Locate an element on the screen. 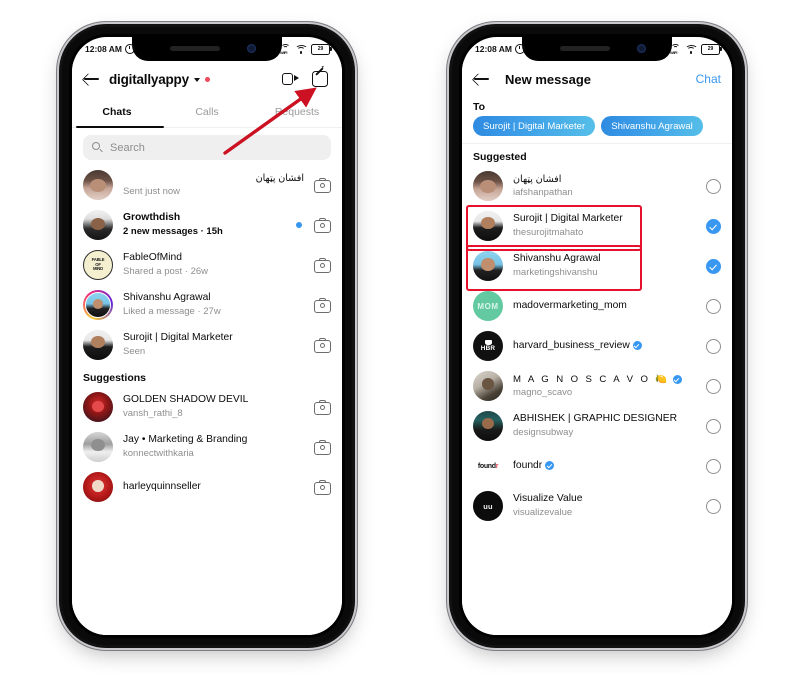 The image size is (800, 675). video-call-button is located at coordinates (290, 79).